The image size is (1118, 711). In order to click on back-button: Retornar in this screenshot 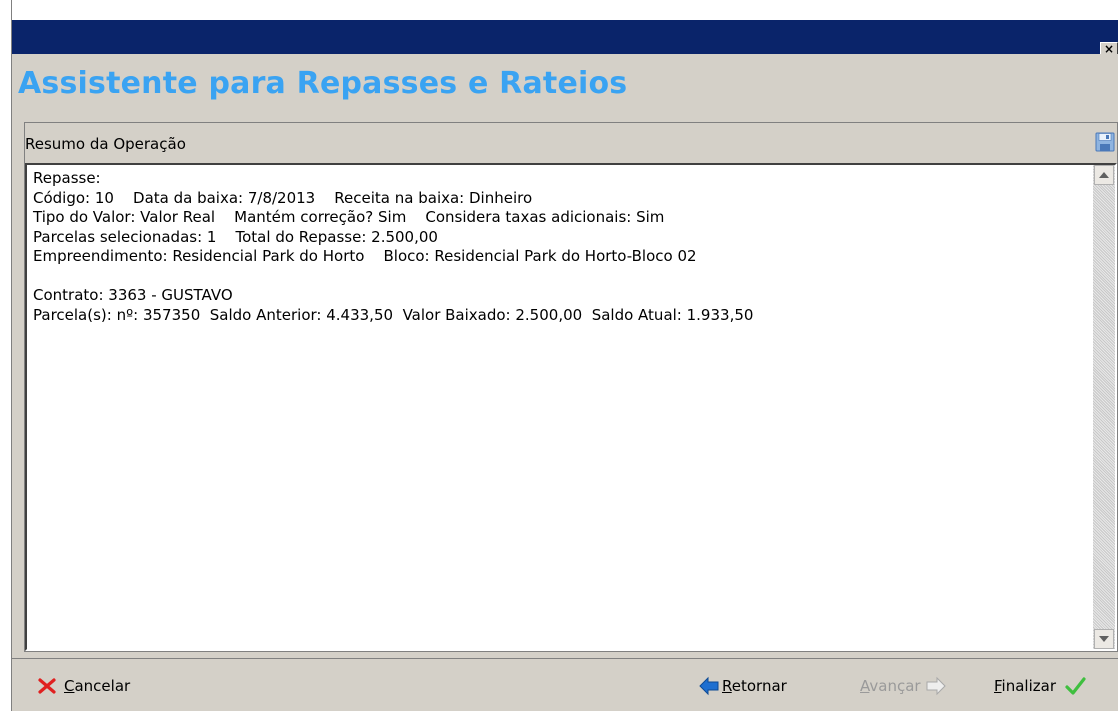, I will do `click(742, 686)`.